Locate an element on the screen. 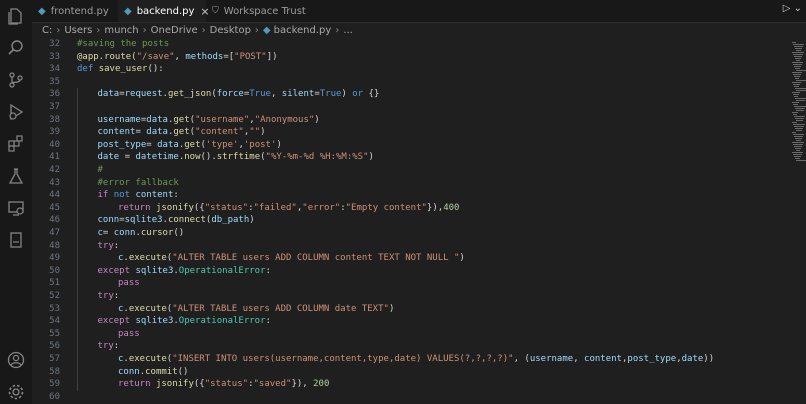  code-line: 51 pass is located at coordinates (402, 283).